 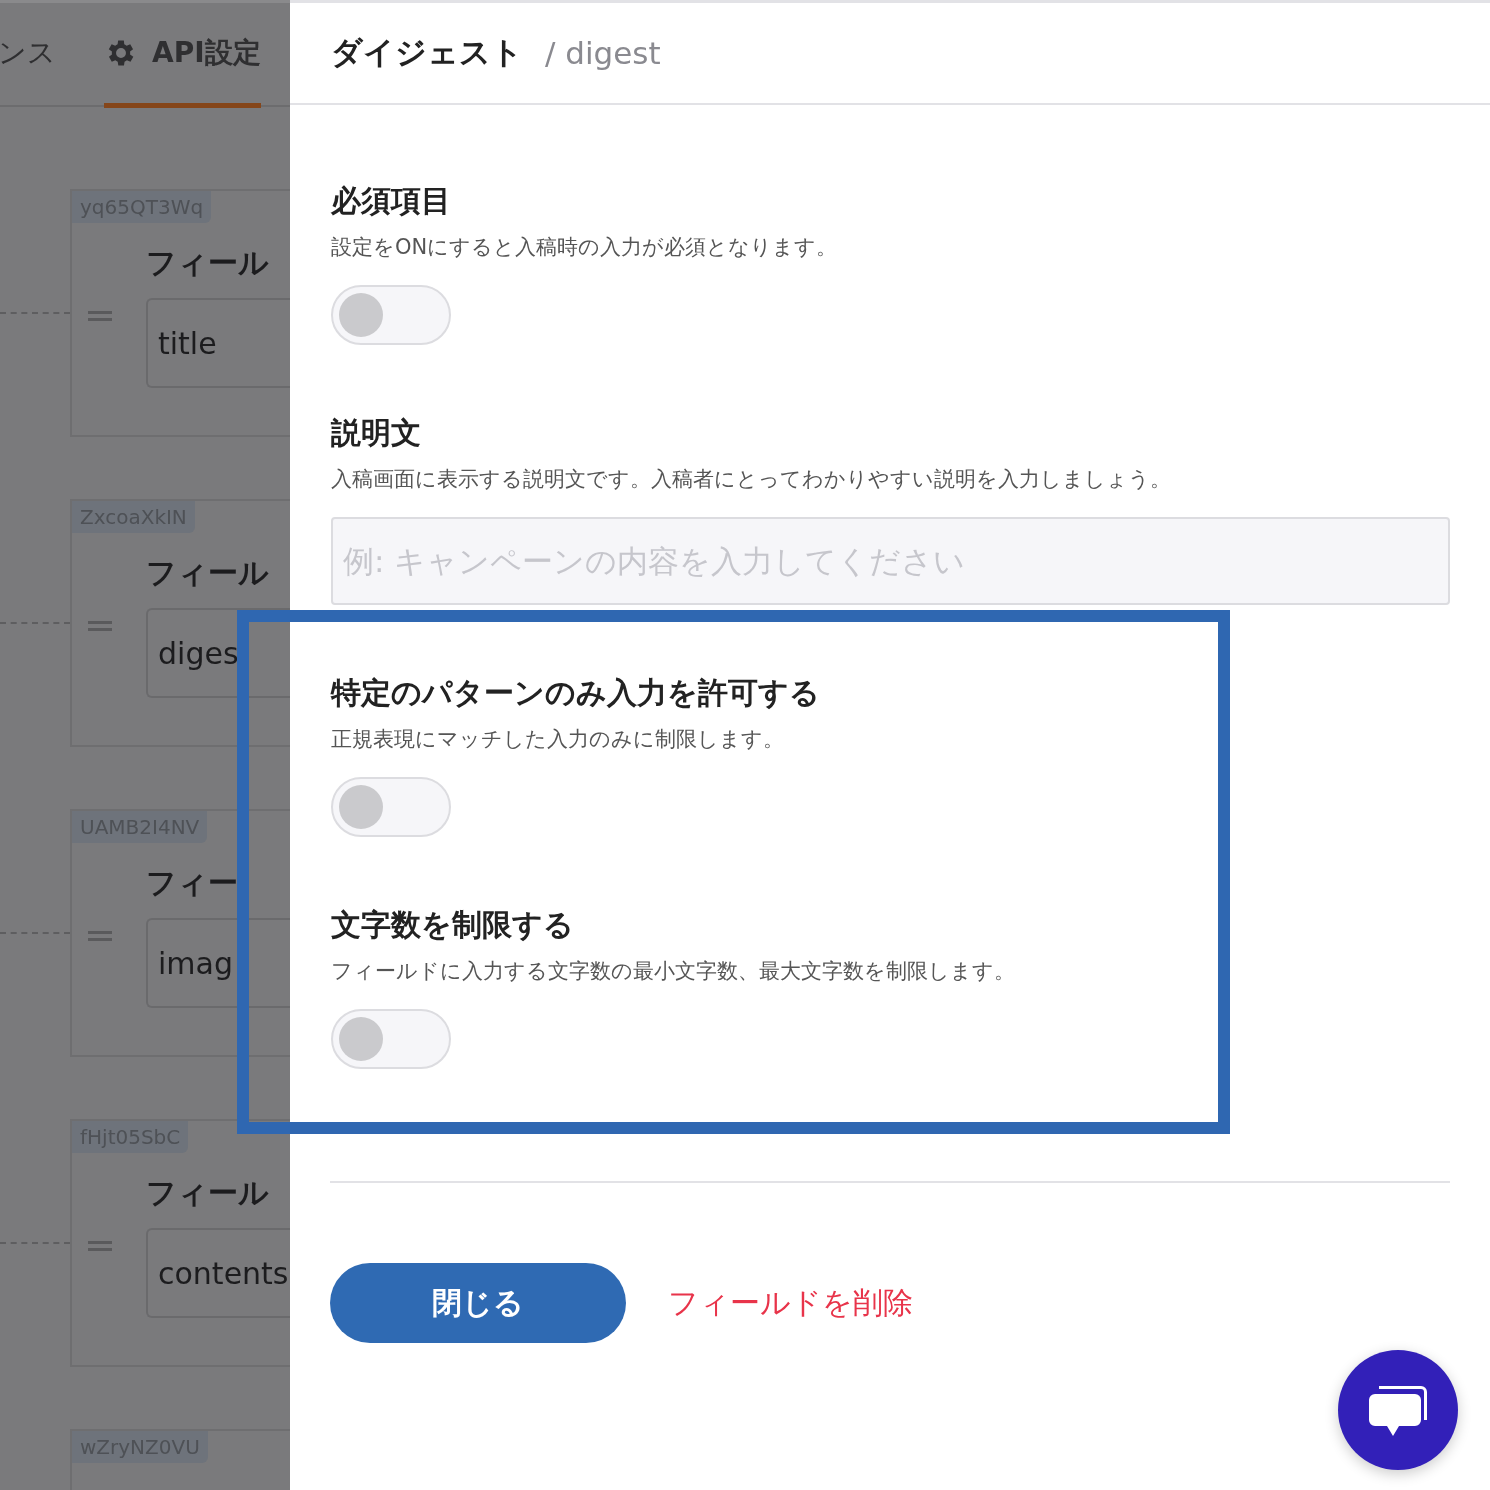 What do you see at coordinates (558, 739) in the screenshot?
I see `section-description: 正規表現にマッチした入力のみに制限します。` at bounding box center [558, 739].